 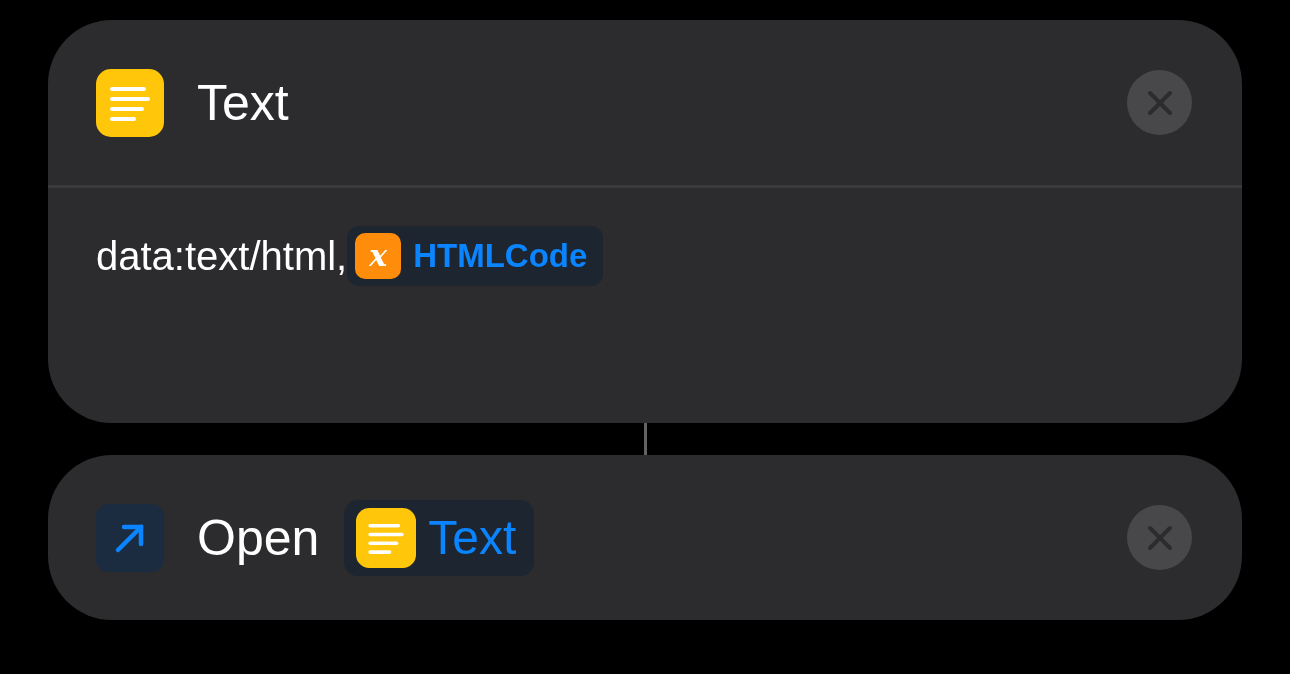 I want to click on action-title: Text, so click(x=243, y=102).